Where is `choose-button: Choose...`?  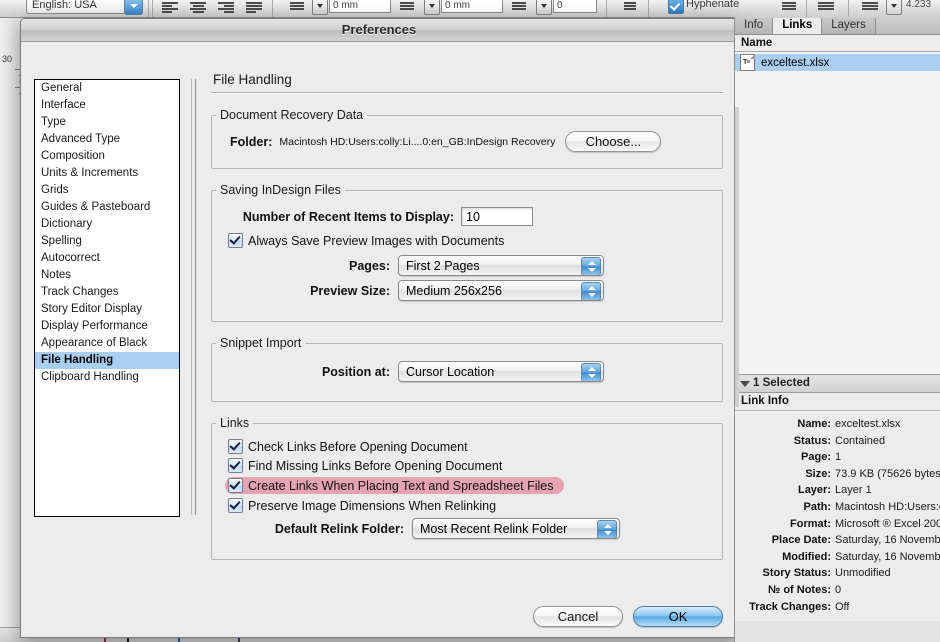 choose-button: Choose... is located at coordinates (613, 141).